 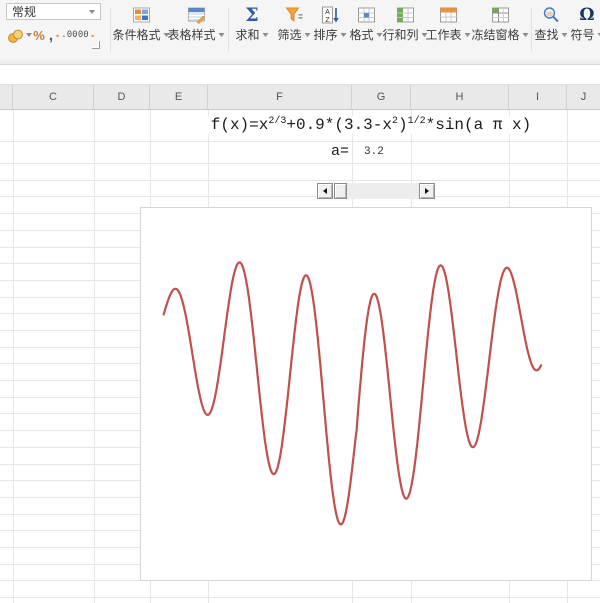 I want to click on conditional-format-button: 条件格式, so click(x=141, y=22).